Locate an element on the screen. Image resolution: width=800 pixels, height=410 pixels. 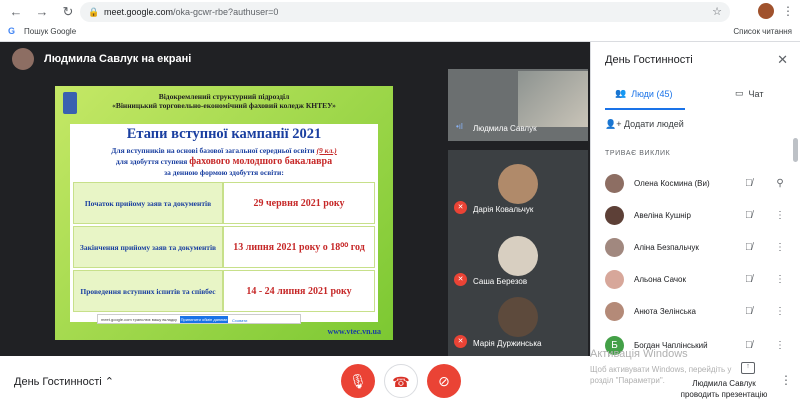
presenter-label: Людмила Савлук на екрані is located at coordinates (118, 59).